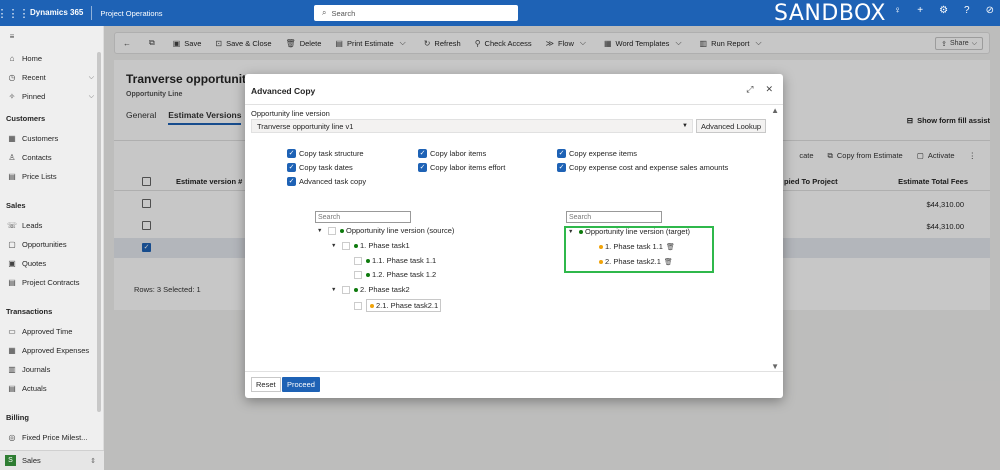  What do you see at coordinates (50, 388) in the screenshot?
I see `sidebar-item-actuals: ▤ Actuals` at bounding box center [50, 388].